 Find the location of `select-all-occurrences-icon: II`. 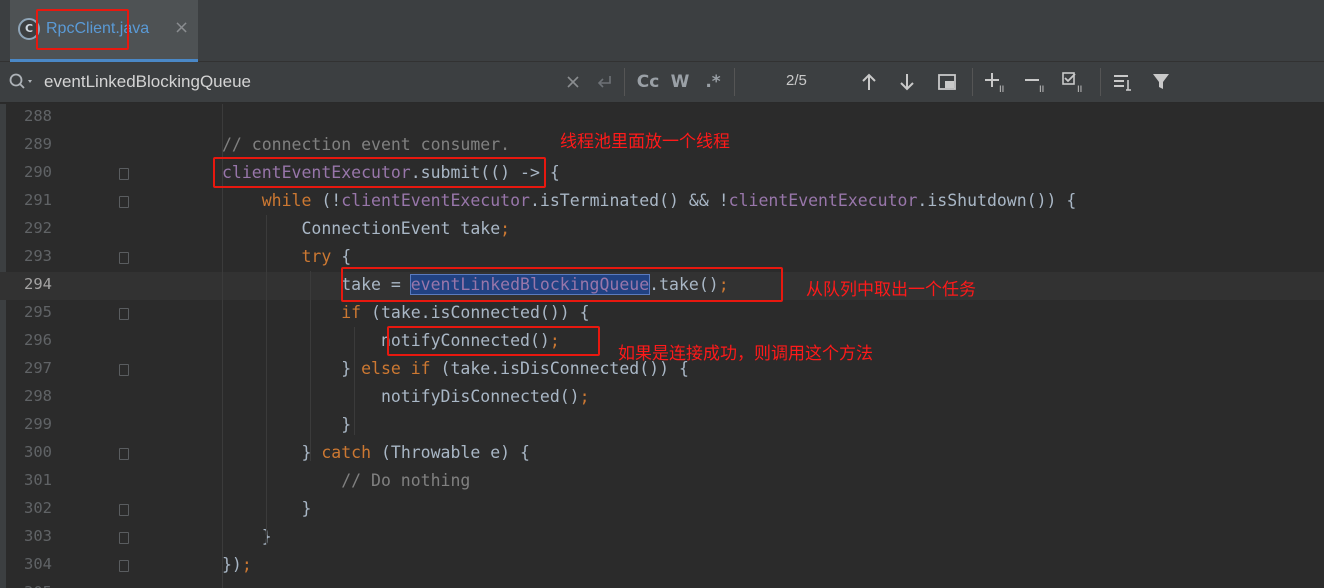

select-all-occurrences-icon: II is located at coordinates (1075, 82).